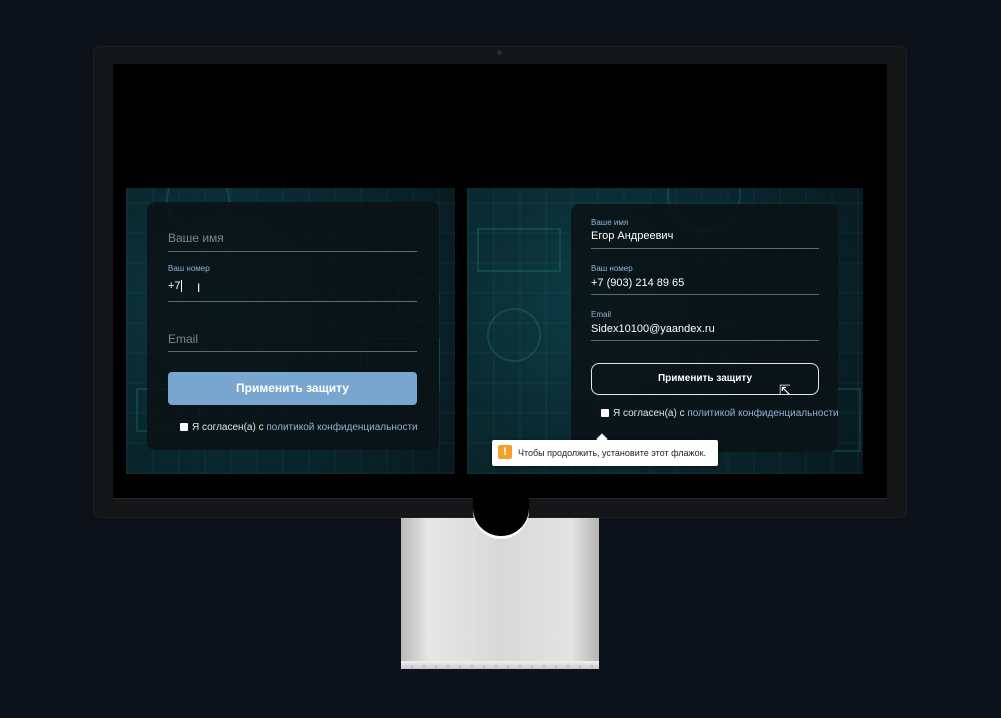 This screenshot has width=1001, height=718. I want to click on apply-protection-button: Применить защиту, so click(292, 388).